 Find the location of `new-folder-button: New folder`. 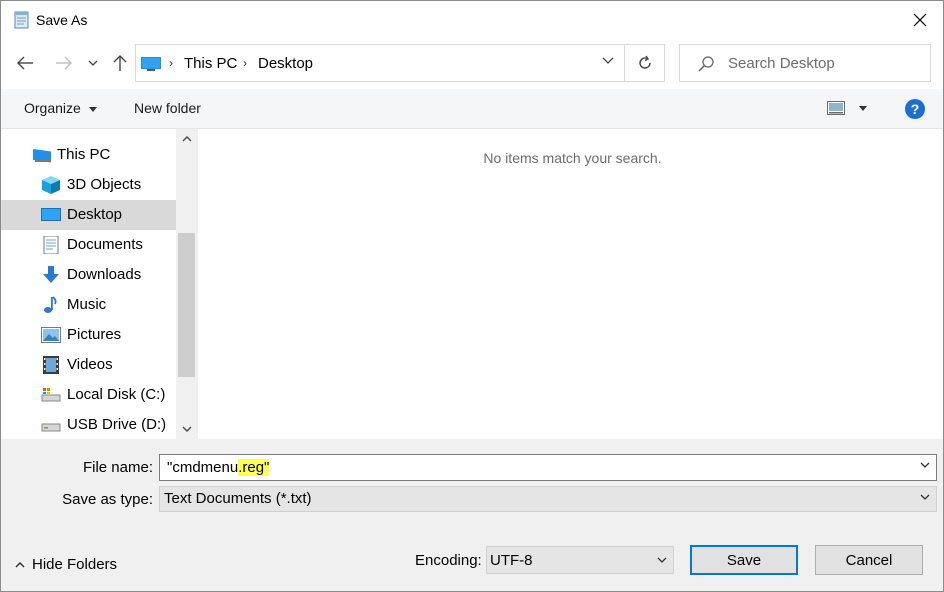

new-folder-button: New folder is located at coordinates (167, 108).